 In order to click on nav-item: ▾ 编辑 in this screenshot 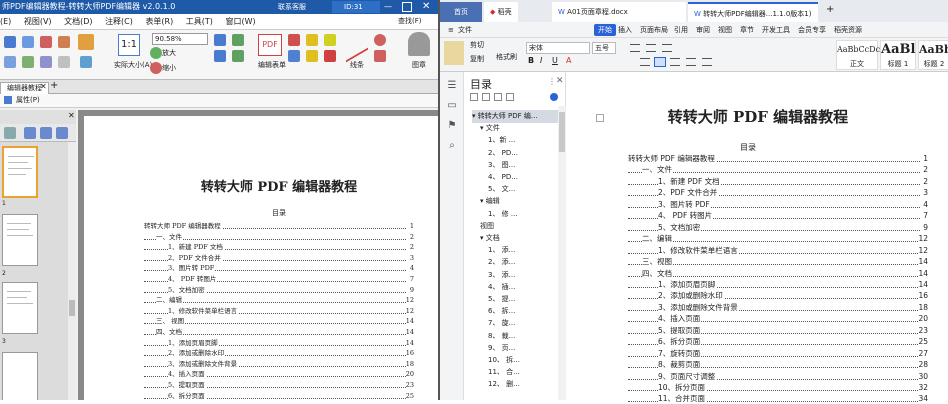, I will do `click(519, 201)`.